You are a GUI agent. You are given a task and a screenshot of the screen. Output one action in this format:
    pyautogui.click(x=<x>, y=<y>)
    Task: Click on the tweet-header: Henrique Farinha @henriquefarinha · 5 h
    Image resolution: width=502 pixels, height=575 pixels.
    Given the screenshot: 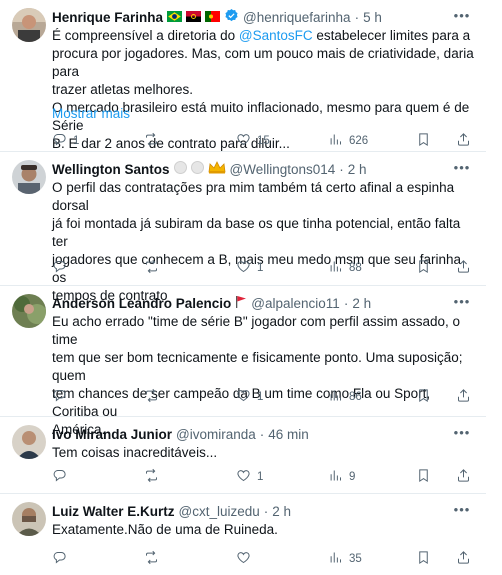 What is the action you would take?
    pyautogui.click(x=254, y=18)
    